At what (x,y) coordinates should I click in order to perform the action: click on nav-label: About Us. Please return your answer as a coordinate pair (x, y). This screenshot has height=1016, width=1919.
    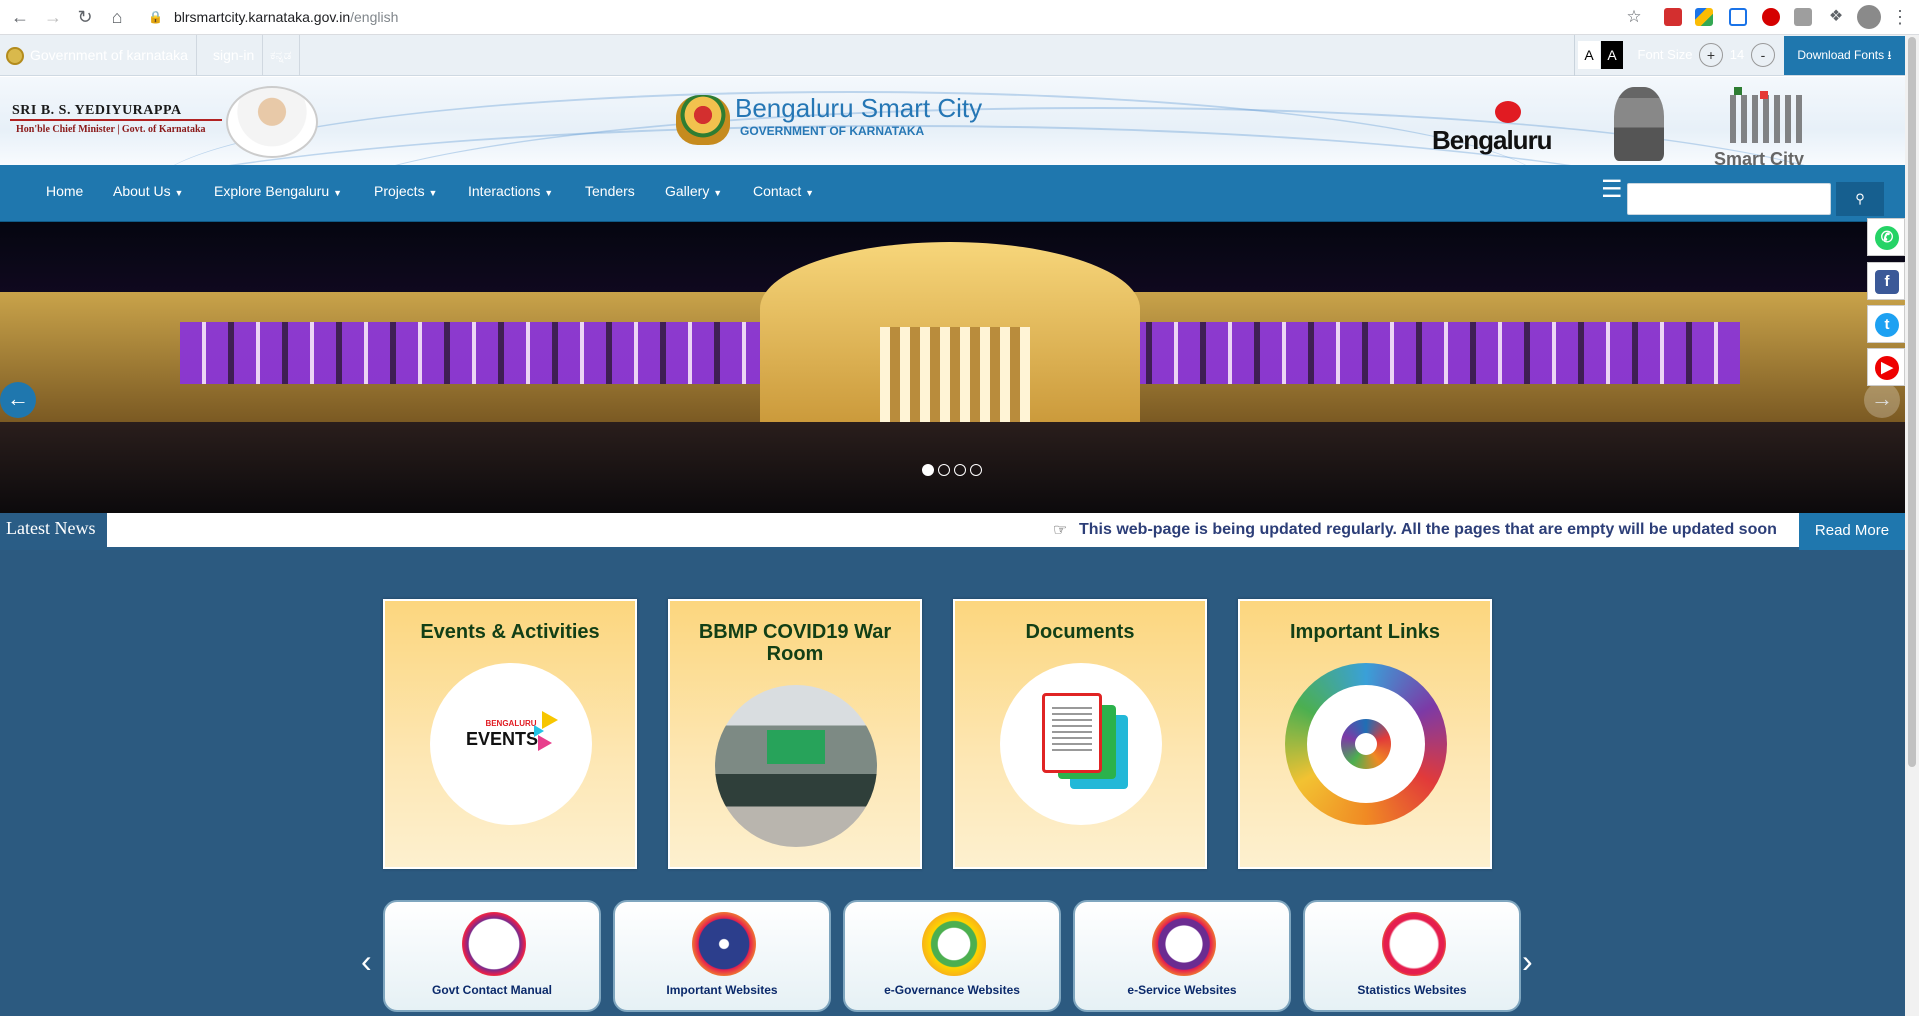
    Looking at the image, I should click on (142, 191).